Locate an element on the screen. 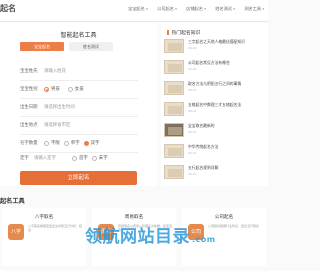 The height and width of the screenshot is (271, 320). tab-baby-naming: 宝宝起名 is located at coordinates (42, 46).